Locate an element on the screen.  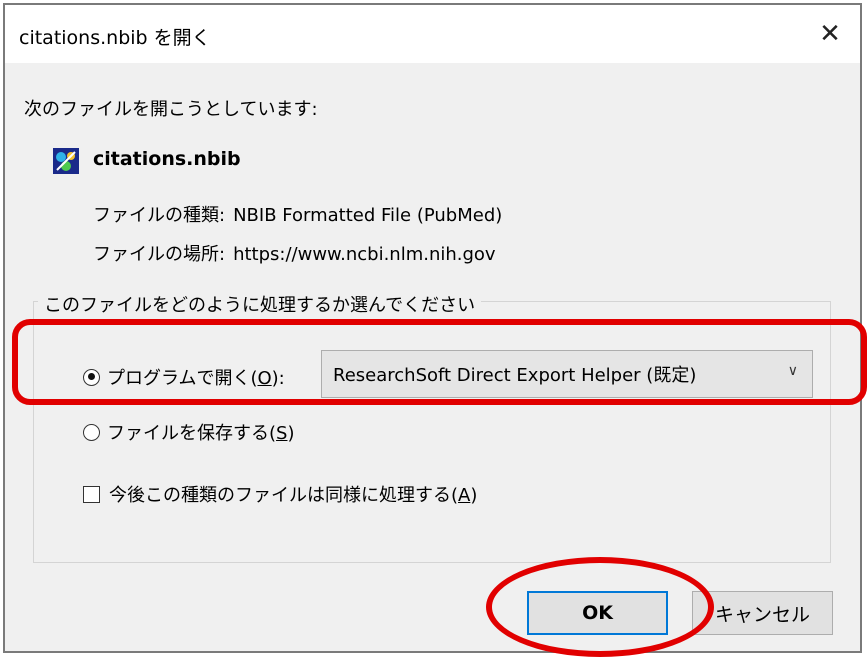
selected-application: ResearchSoft Direct Export Helper (既定) is located at coordinates (515, 375).